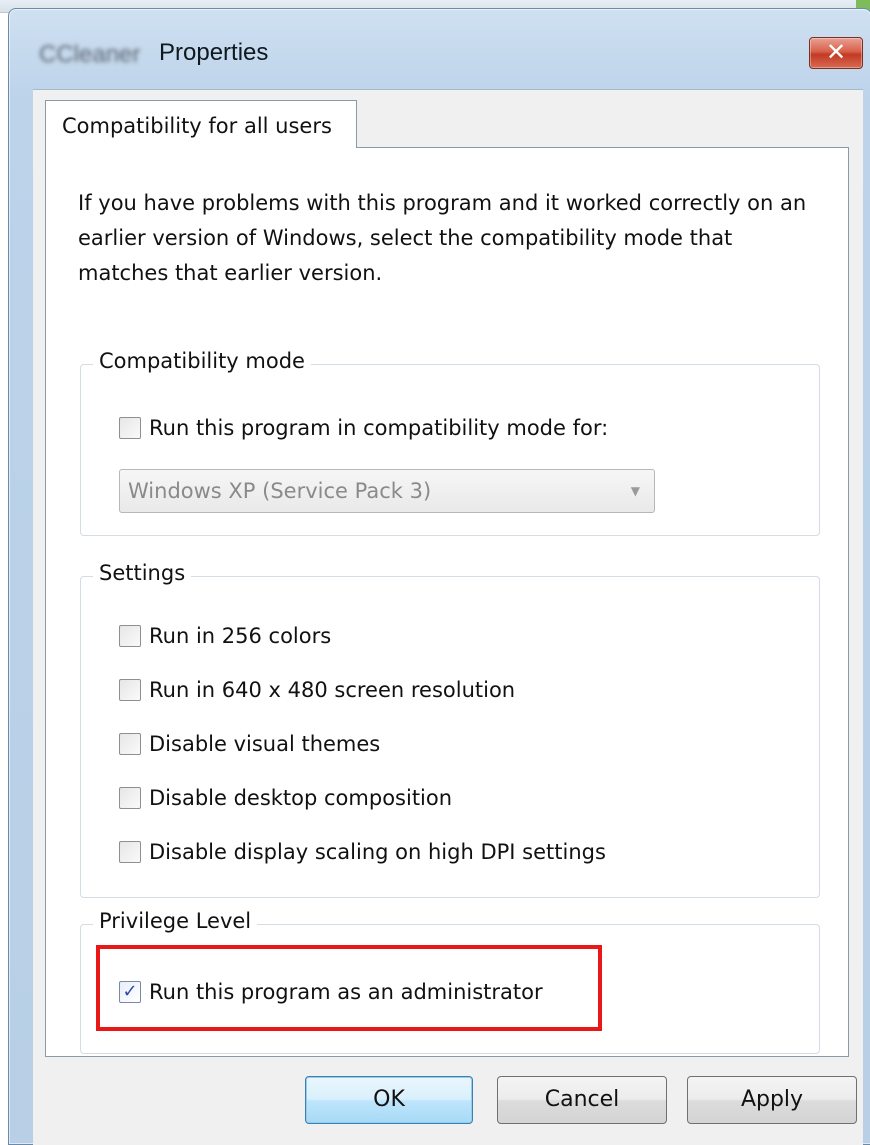 This screenshot has height=1145, width=870. I want to click on ok-button: OK, so click(389, 1100).